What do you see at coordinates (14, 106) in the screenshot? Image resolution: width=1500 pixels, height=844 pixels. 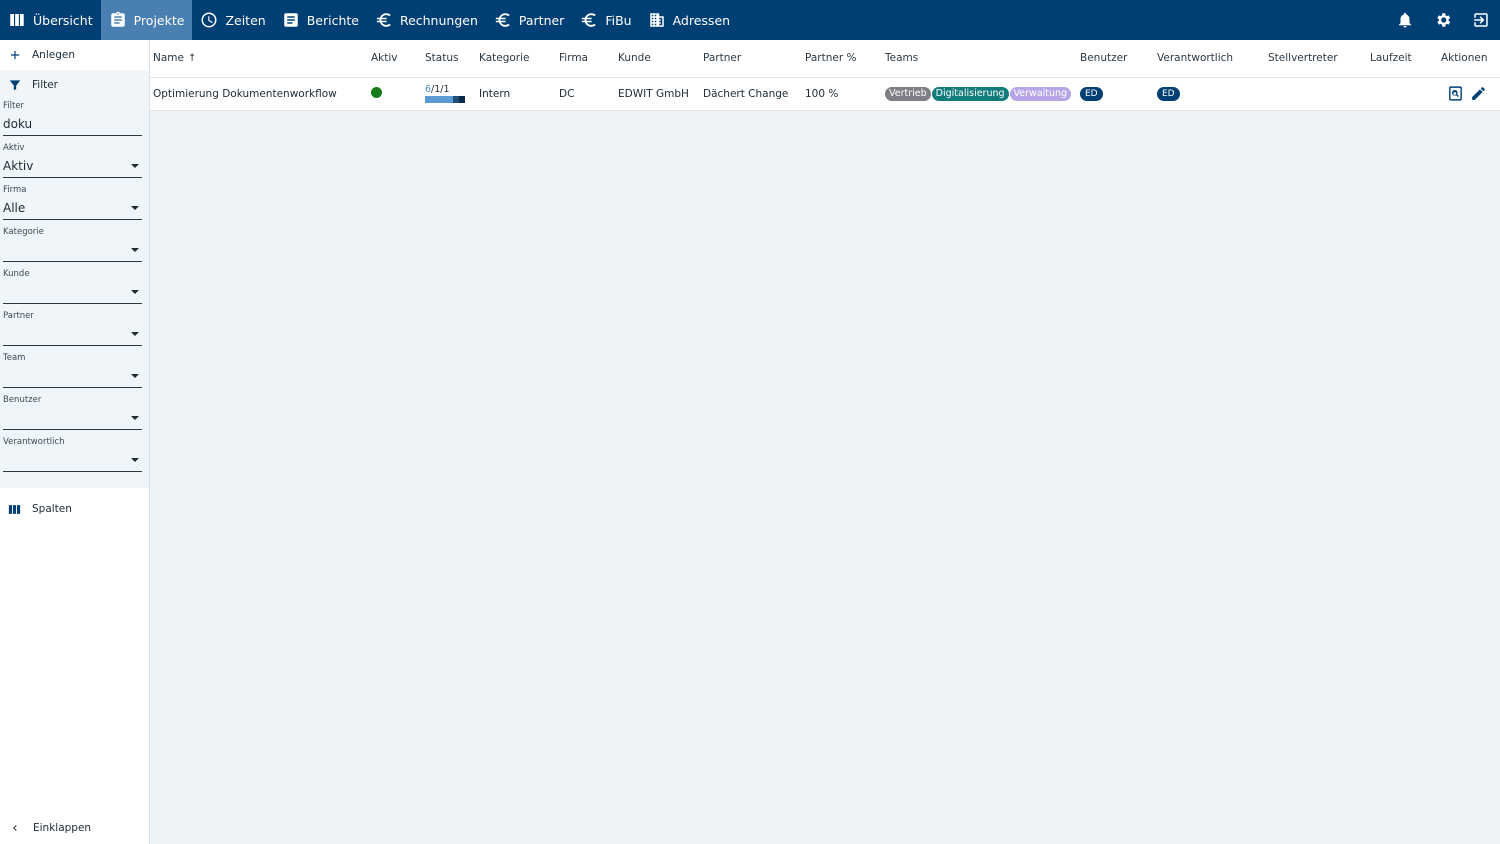 I see `field-label: Filter` at bounding box center [14, 106].